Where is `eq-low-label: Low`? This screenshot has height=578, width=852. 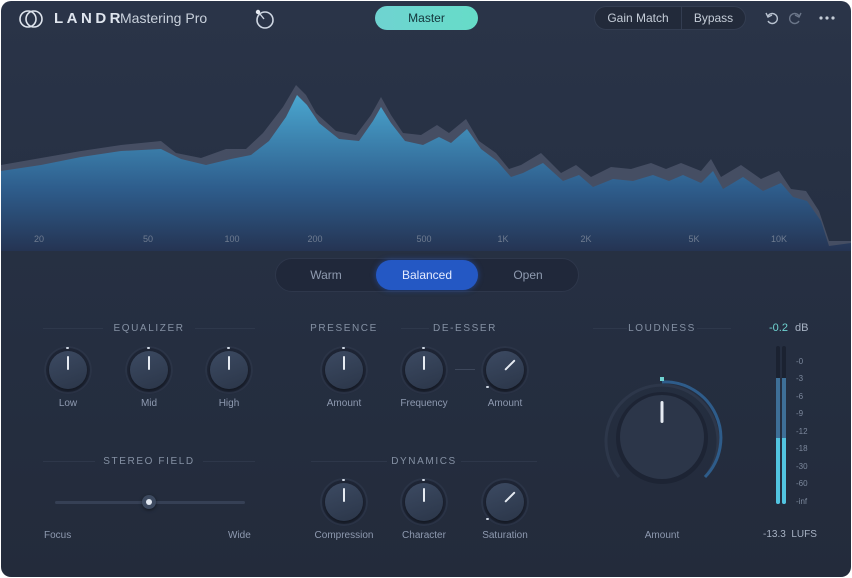
eq-low-label: Low is located at coordinates (68, 403).